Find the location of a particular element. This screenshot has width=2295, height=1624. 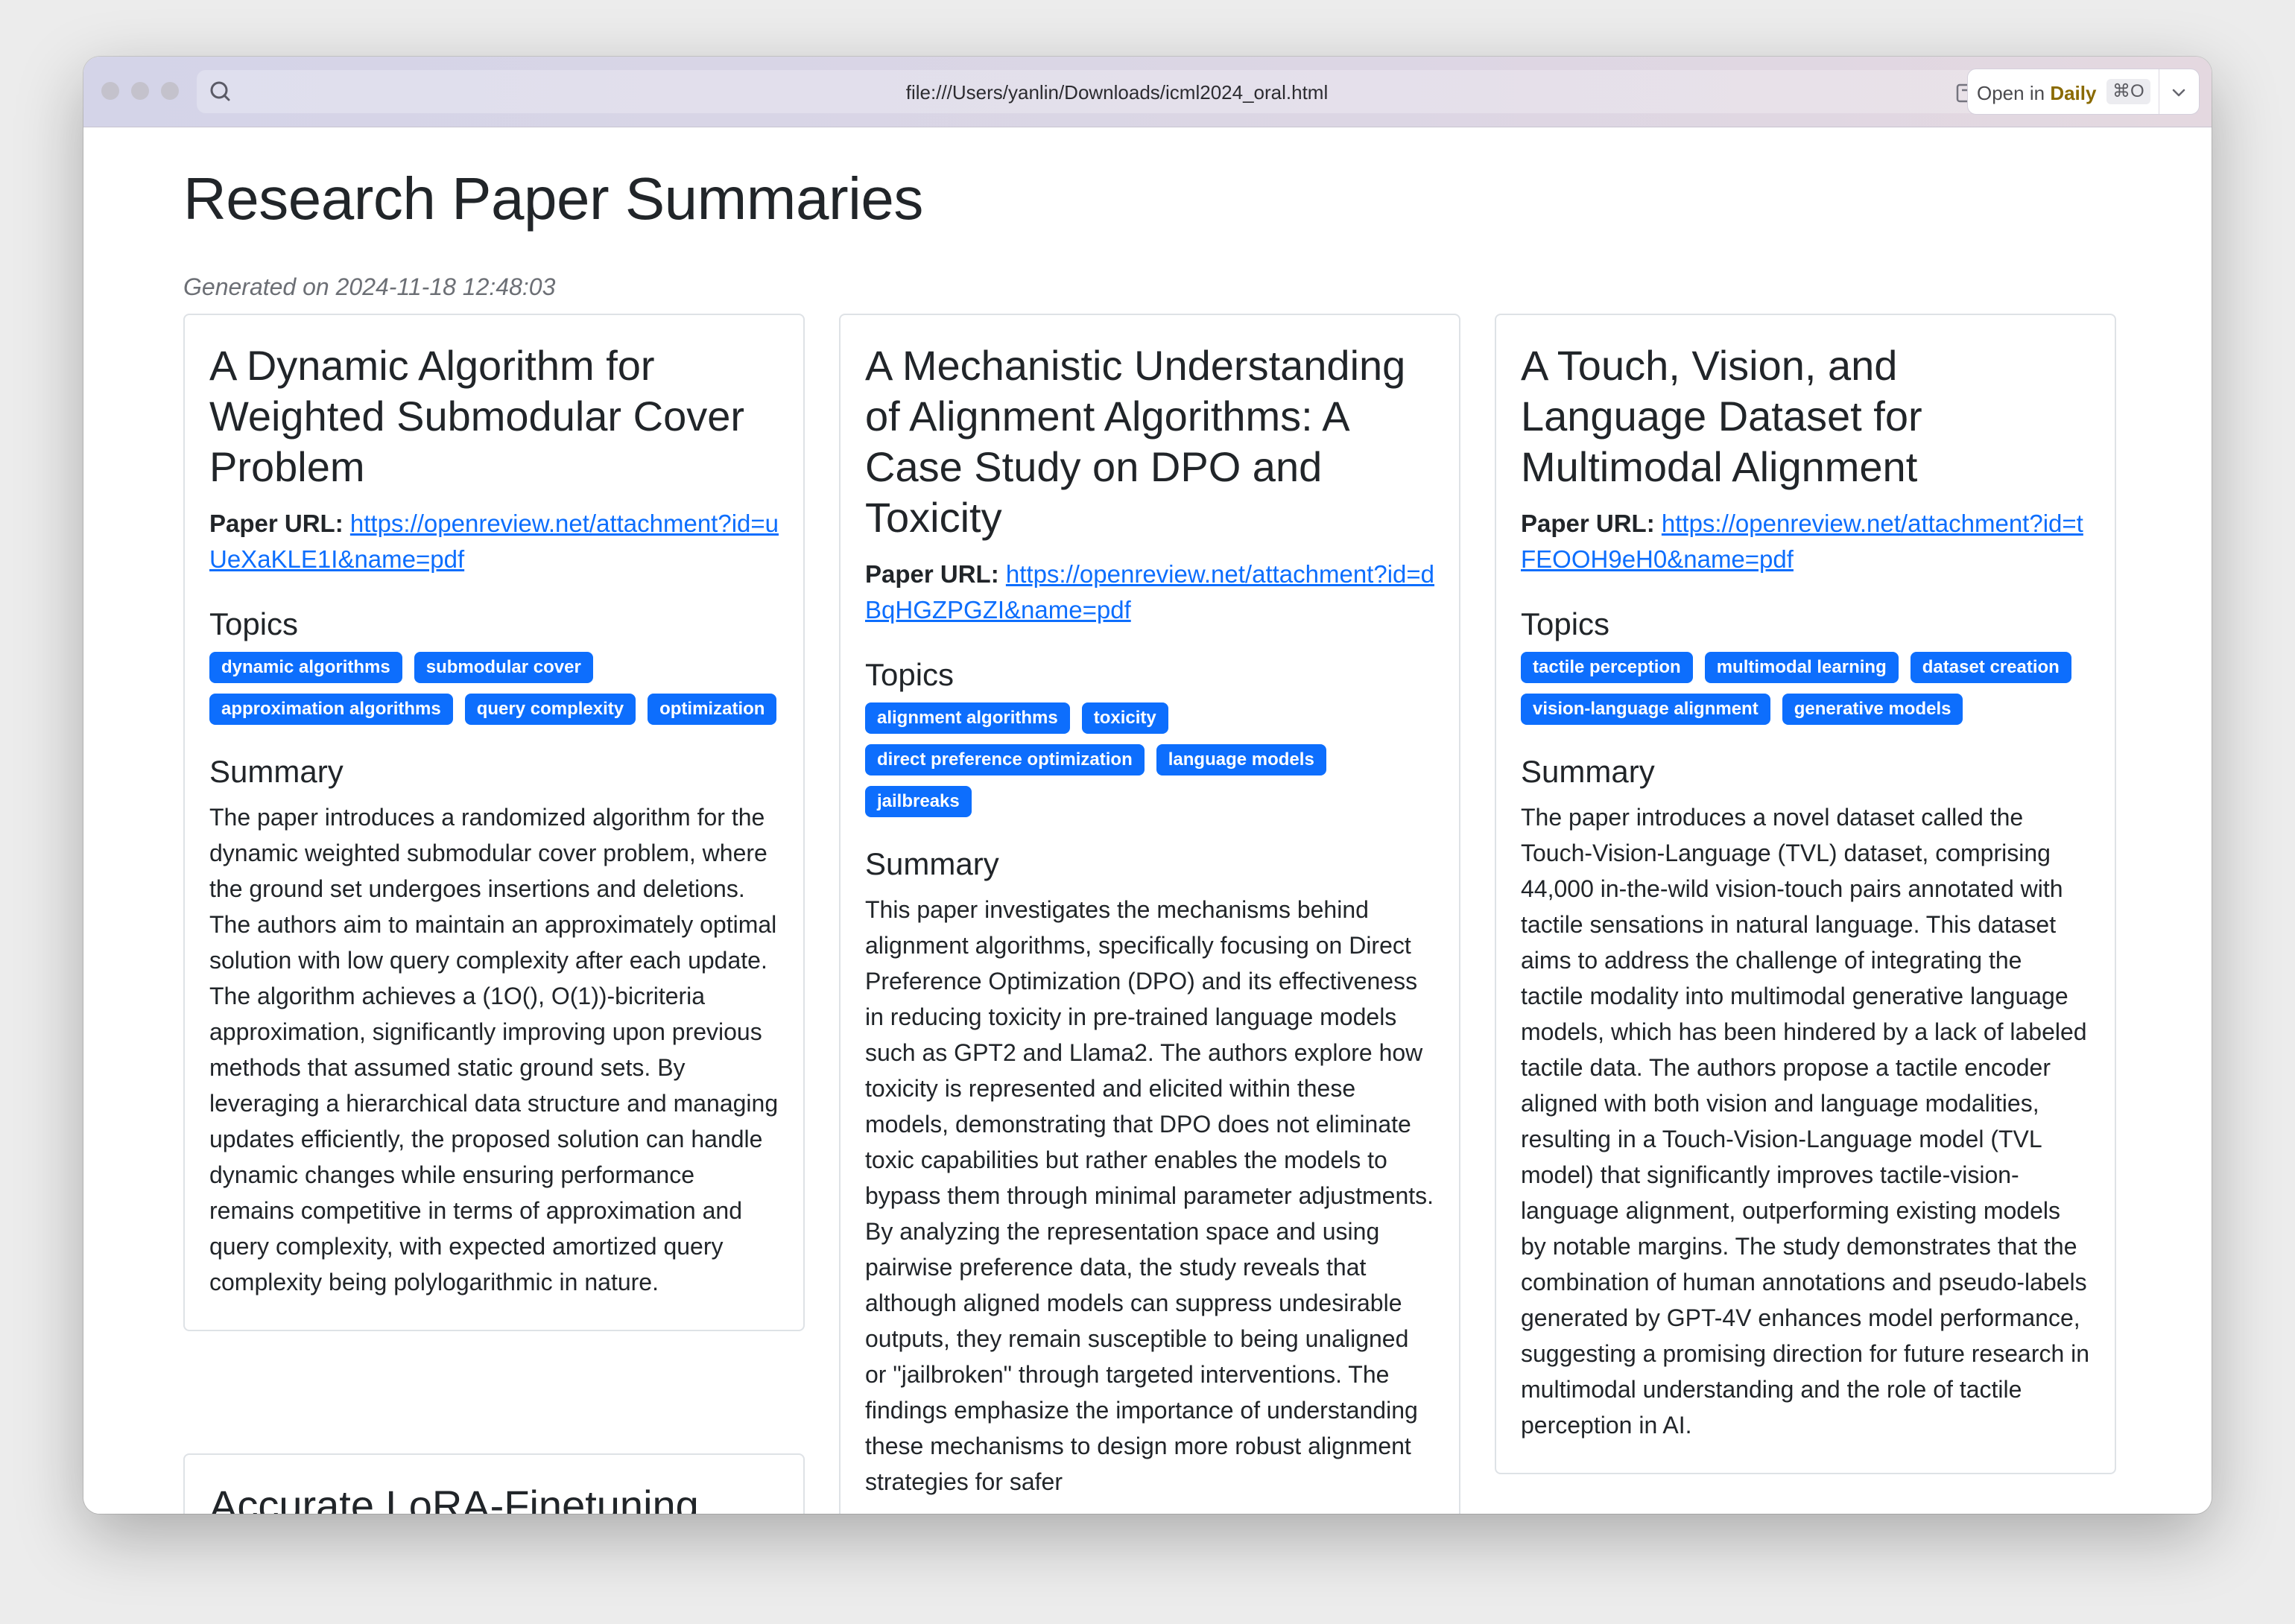

window-minimize-button is located at coordinates (140, 91).